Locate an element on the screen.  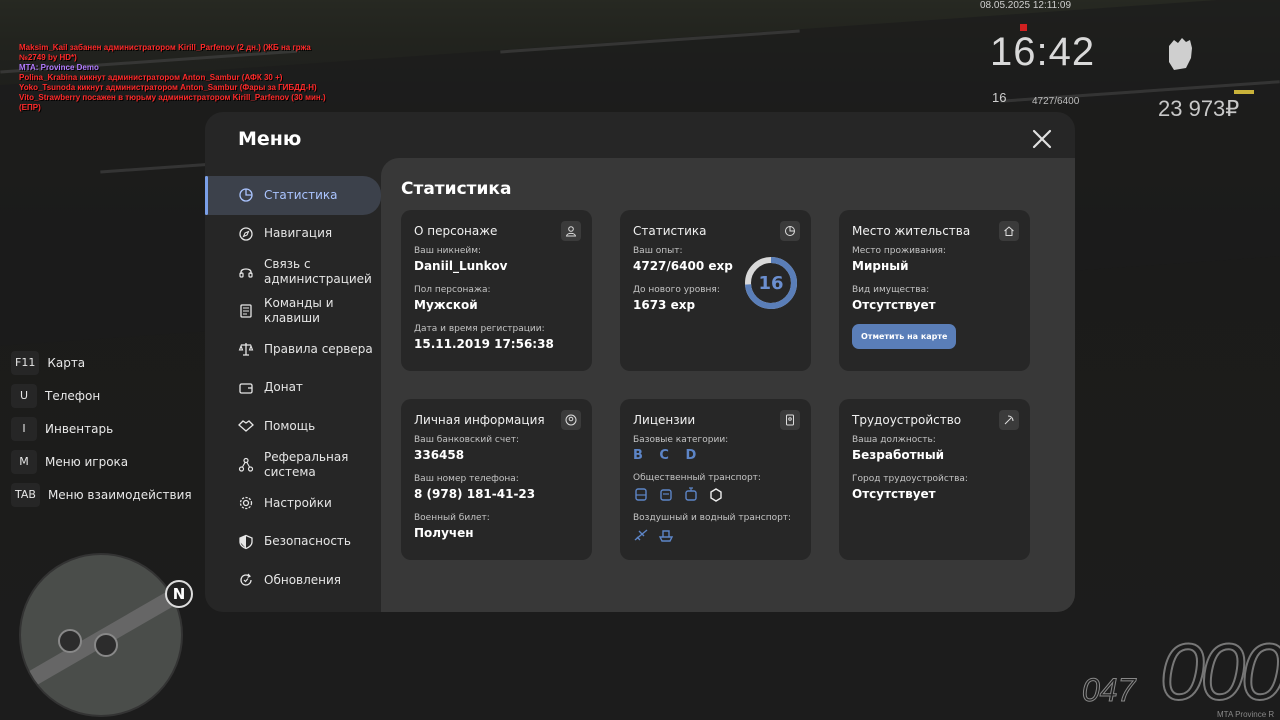
house-map-icon is located at coordinates (70, 641).